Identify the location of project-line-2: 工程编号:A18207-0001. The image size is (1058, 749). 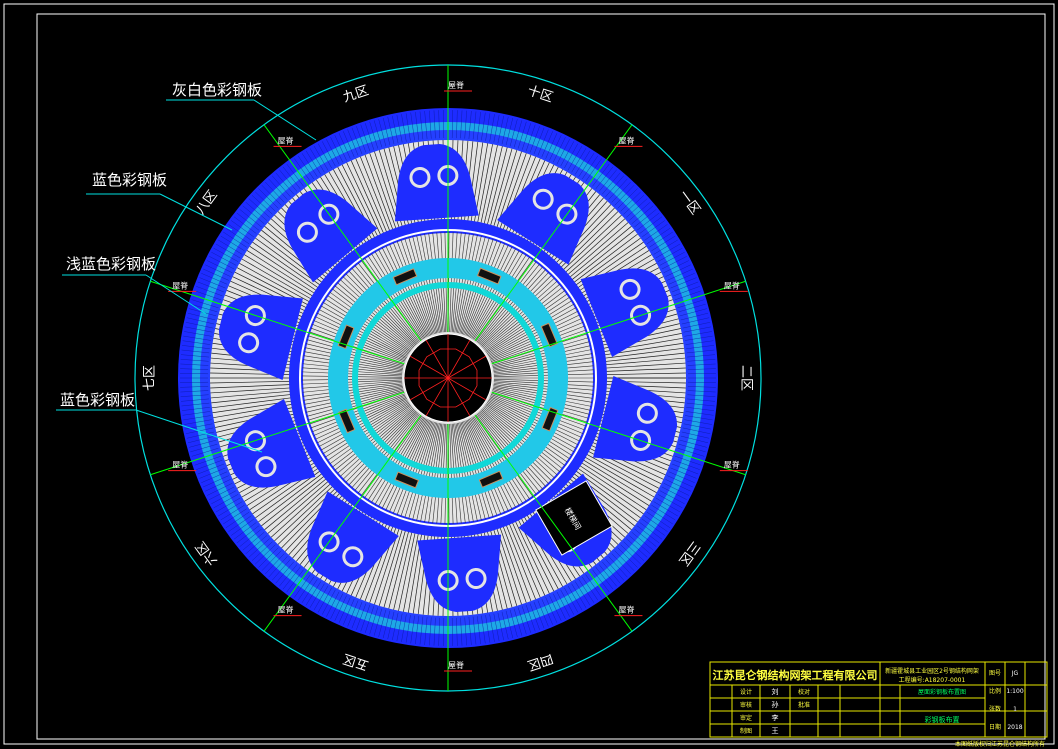
(932, 680).